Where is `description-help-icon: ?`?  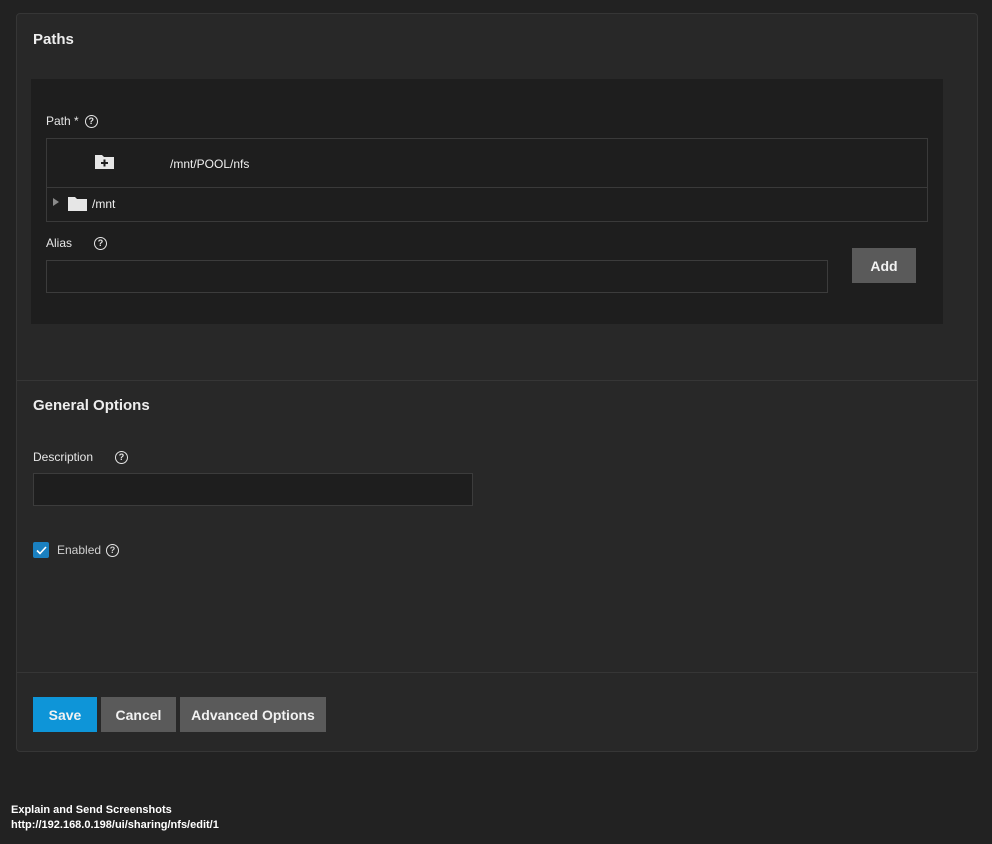 description-help-icon: ? is located at coordinates (122, 457).